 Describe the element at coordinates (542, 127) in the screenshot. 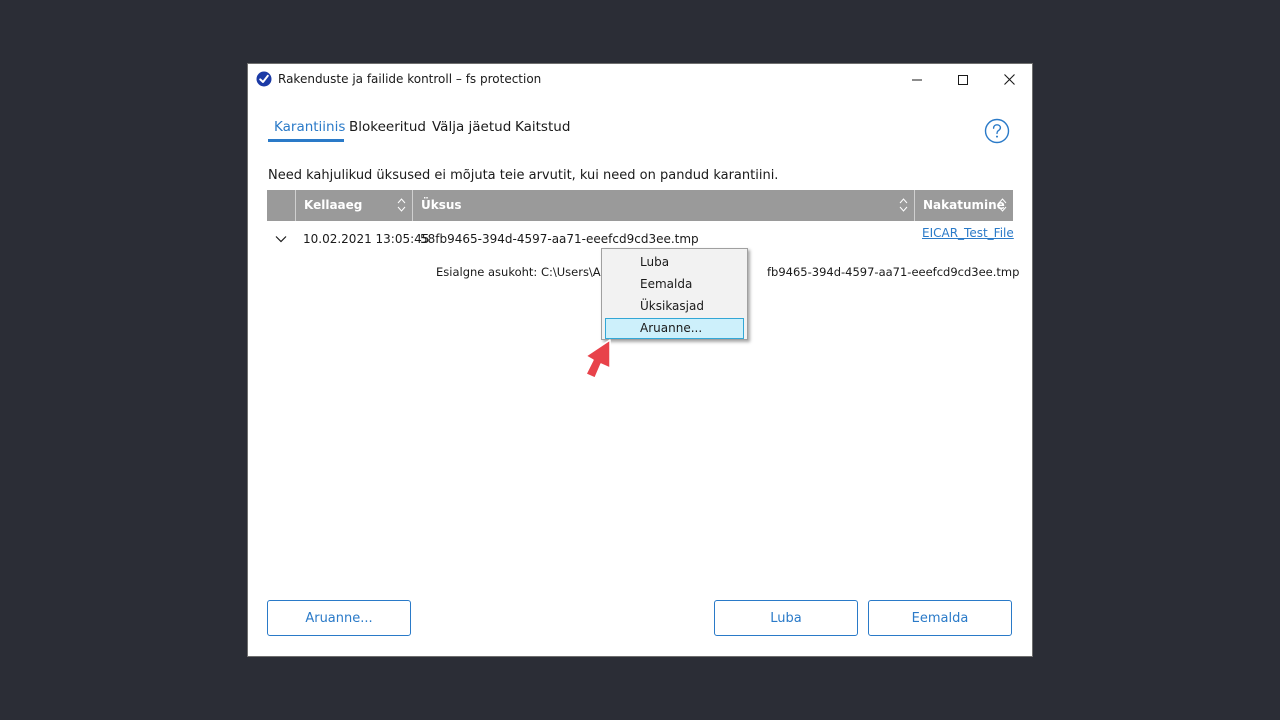

I see `tab-protected: Kaitstud` at that location.